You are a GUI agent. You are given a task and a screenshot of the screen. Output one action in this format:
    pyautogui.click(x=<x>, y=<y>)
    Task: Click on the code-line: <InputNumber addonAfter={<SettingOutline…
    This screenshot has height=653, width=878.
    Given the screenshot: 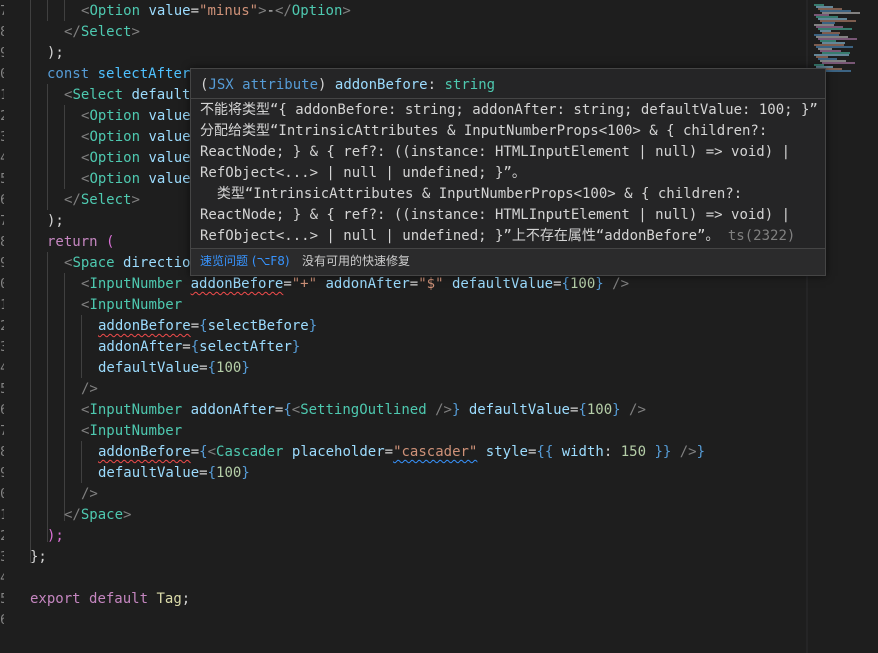 What is the action you would take?
    pyautogui.click(x=363, y=410)
    